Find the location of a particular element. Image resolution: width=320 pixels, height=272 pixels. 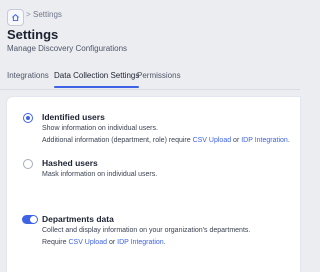

hashed-users-title: Hashed users is located at coordinates (70, 163).